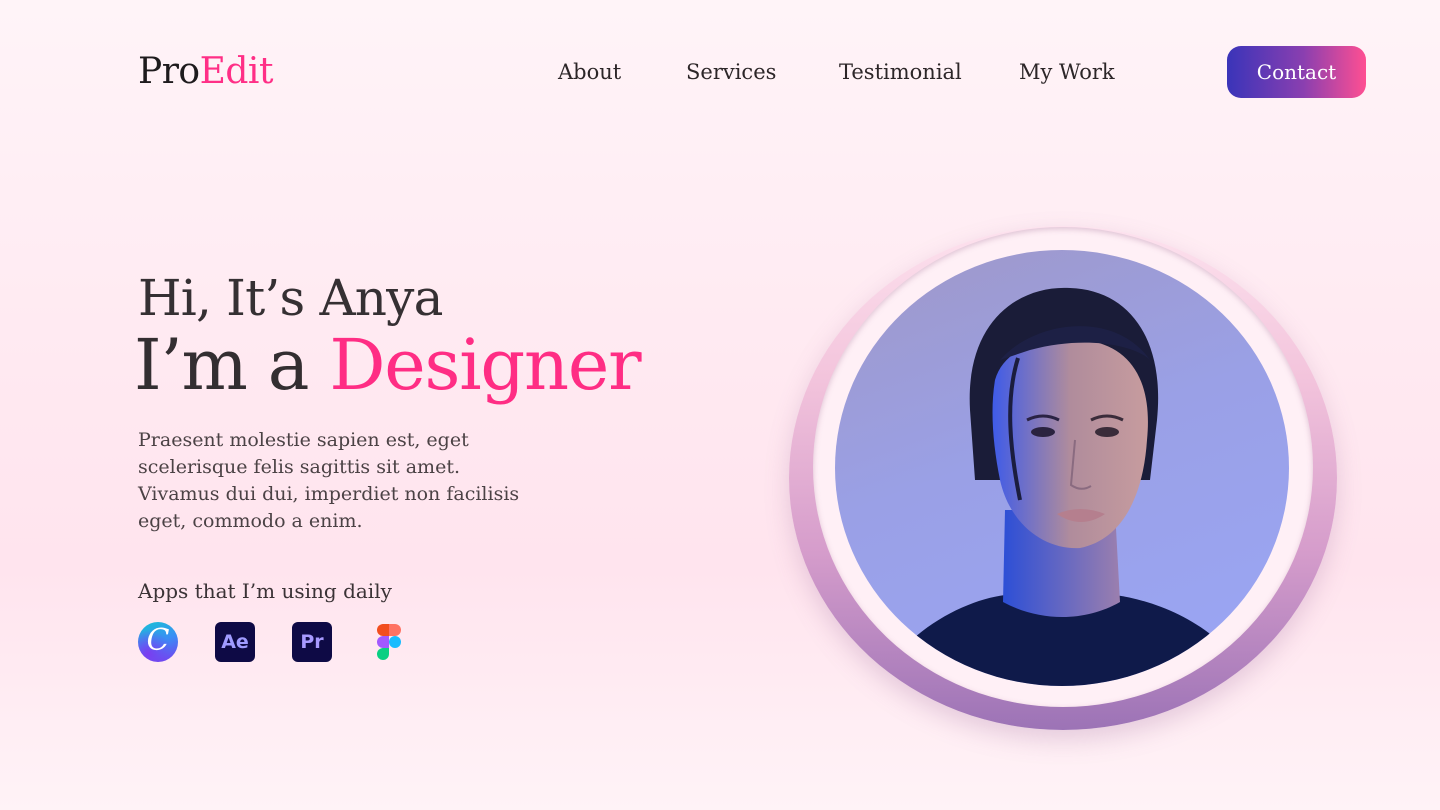 This screenshot has height=810, width=1440. Describe the element at coordinates (290, 298) in the screenshot. I see `hero-greeting: Hi, It’s Anya` at that location.